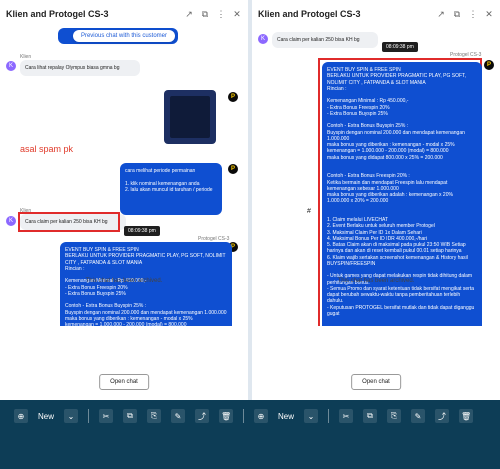  Describe the element at coordinates (213, 14) in the screenshot. I see `left-title-icons: ↗ ⧉ ⋮ ✕` at that location.